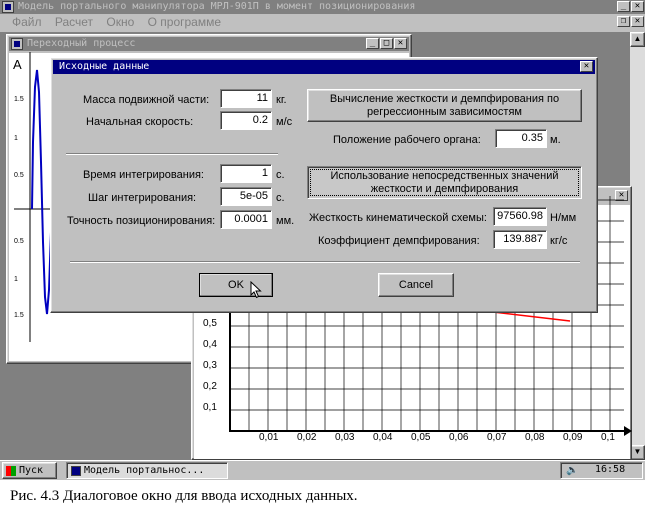 Image resolution: width=645 pixels, height=514 pixels. What do you see at coordinates (104, 66) in the screenshot?
I see `dialog-title: Исходные данные` at bounding box center [104, 66].